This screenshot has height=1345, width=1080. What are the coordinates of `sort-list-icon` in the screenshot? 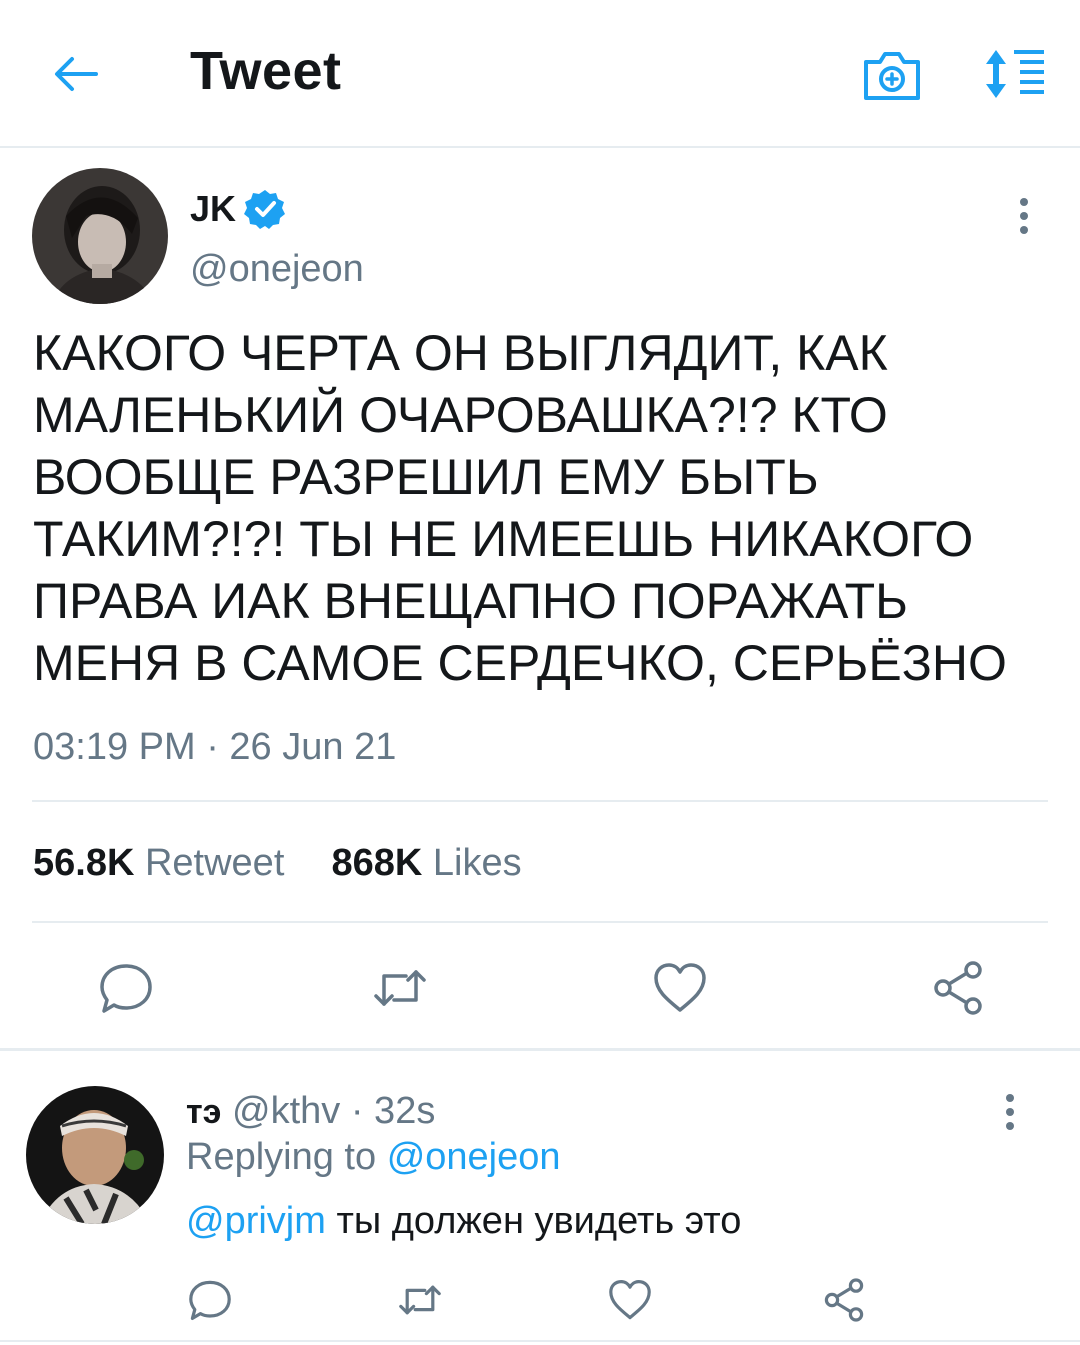 It's located at (1015, 74).